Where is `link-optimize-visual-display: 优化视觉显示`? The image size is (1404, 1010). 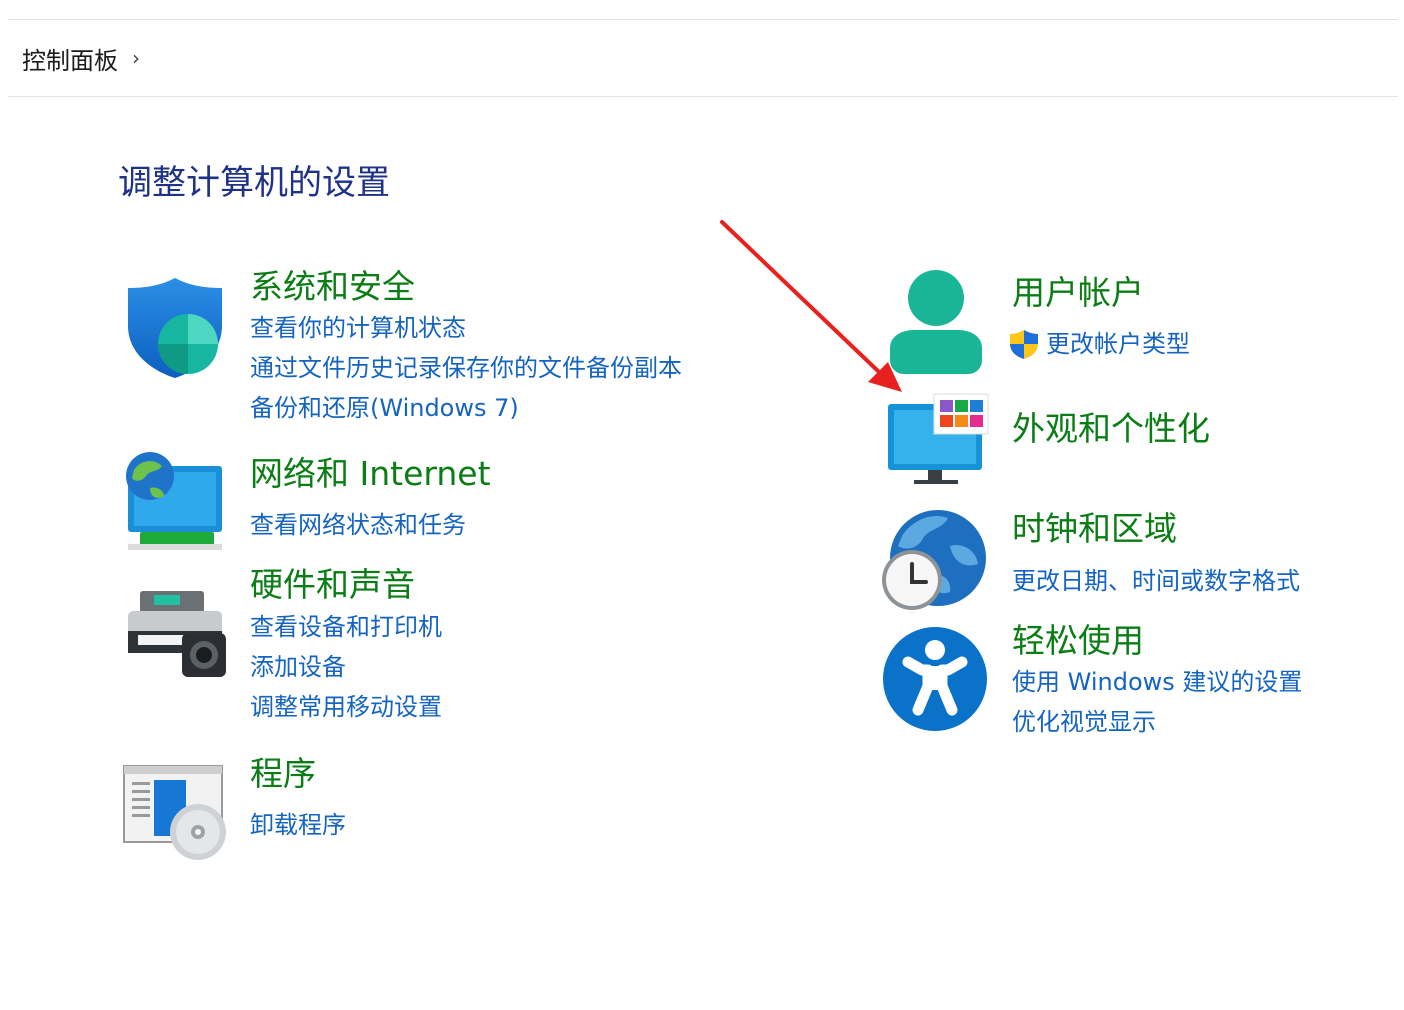
link-optimize-visual-display: 优化视觉显示 is located at coordinates (1157, 722).